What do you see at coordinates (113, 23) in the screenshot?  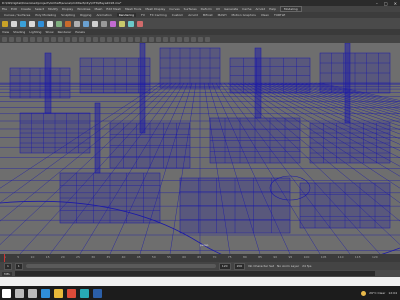 I see `bake-icon` at bounding box center [113, 23].